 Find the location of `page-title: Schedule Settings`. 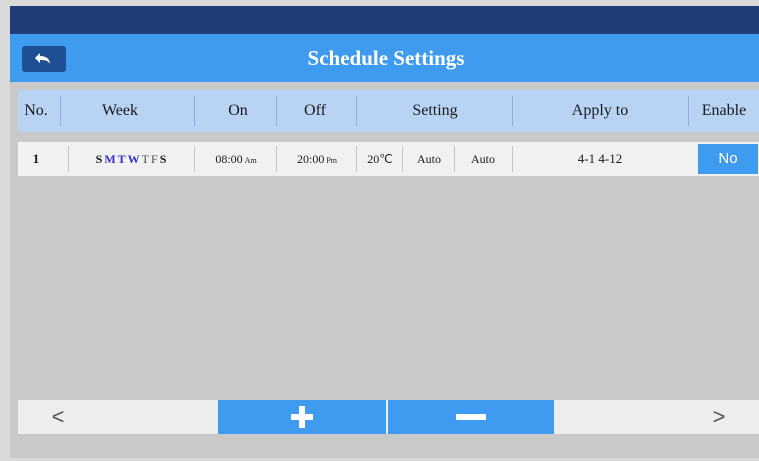

page-title: Schedule Settings is located at coordinates (386, 58).